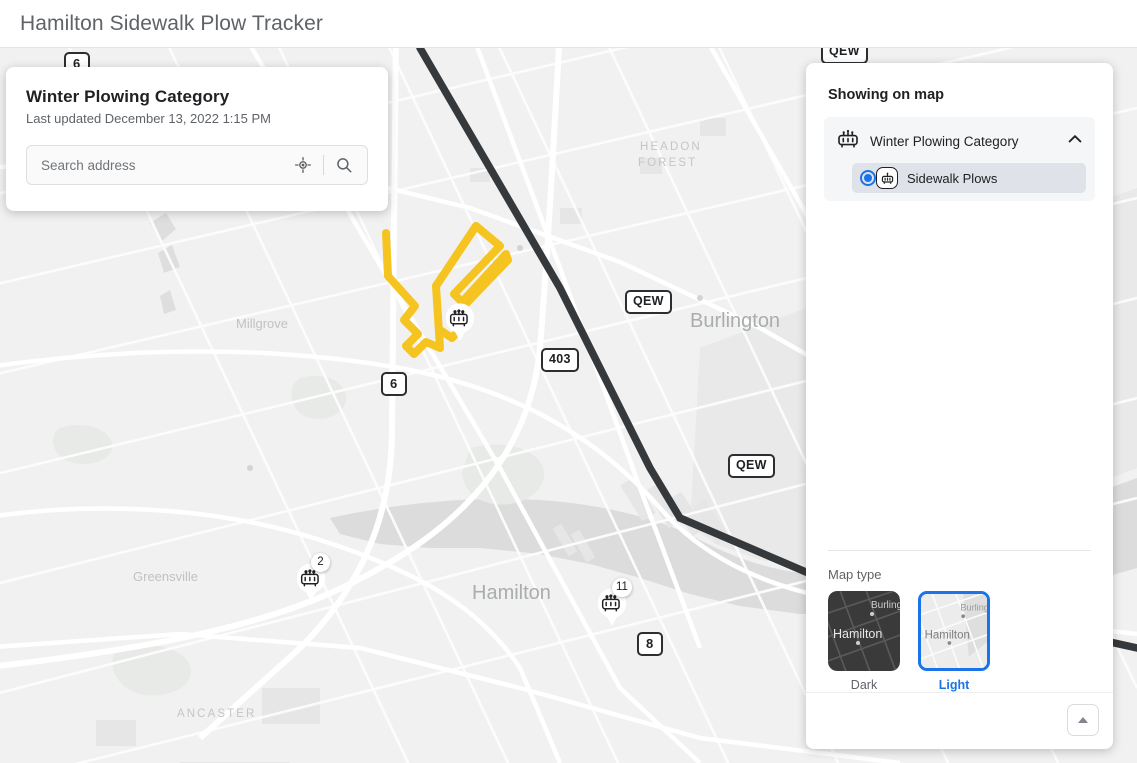  What do you see at coordinates (944, 141) in the screenshot?
I see `layer-group-label: Winter Plowing Category` at bounding box center [944, 141].